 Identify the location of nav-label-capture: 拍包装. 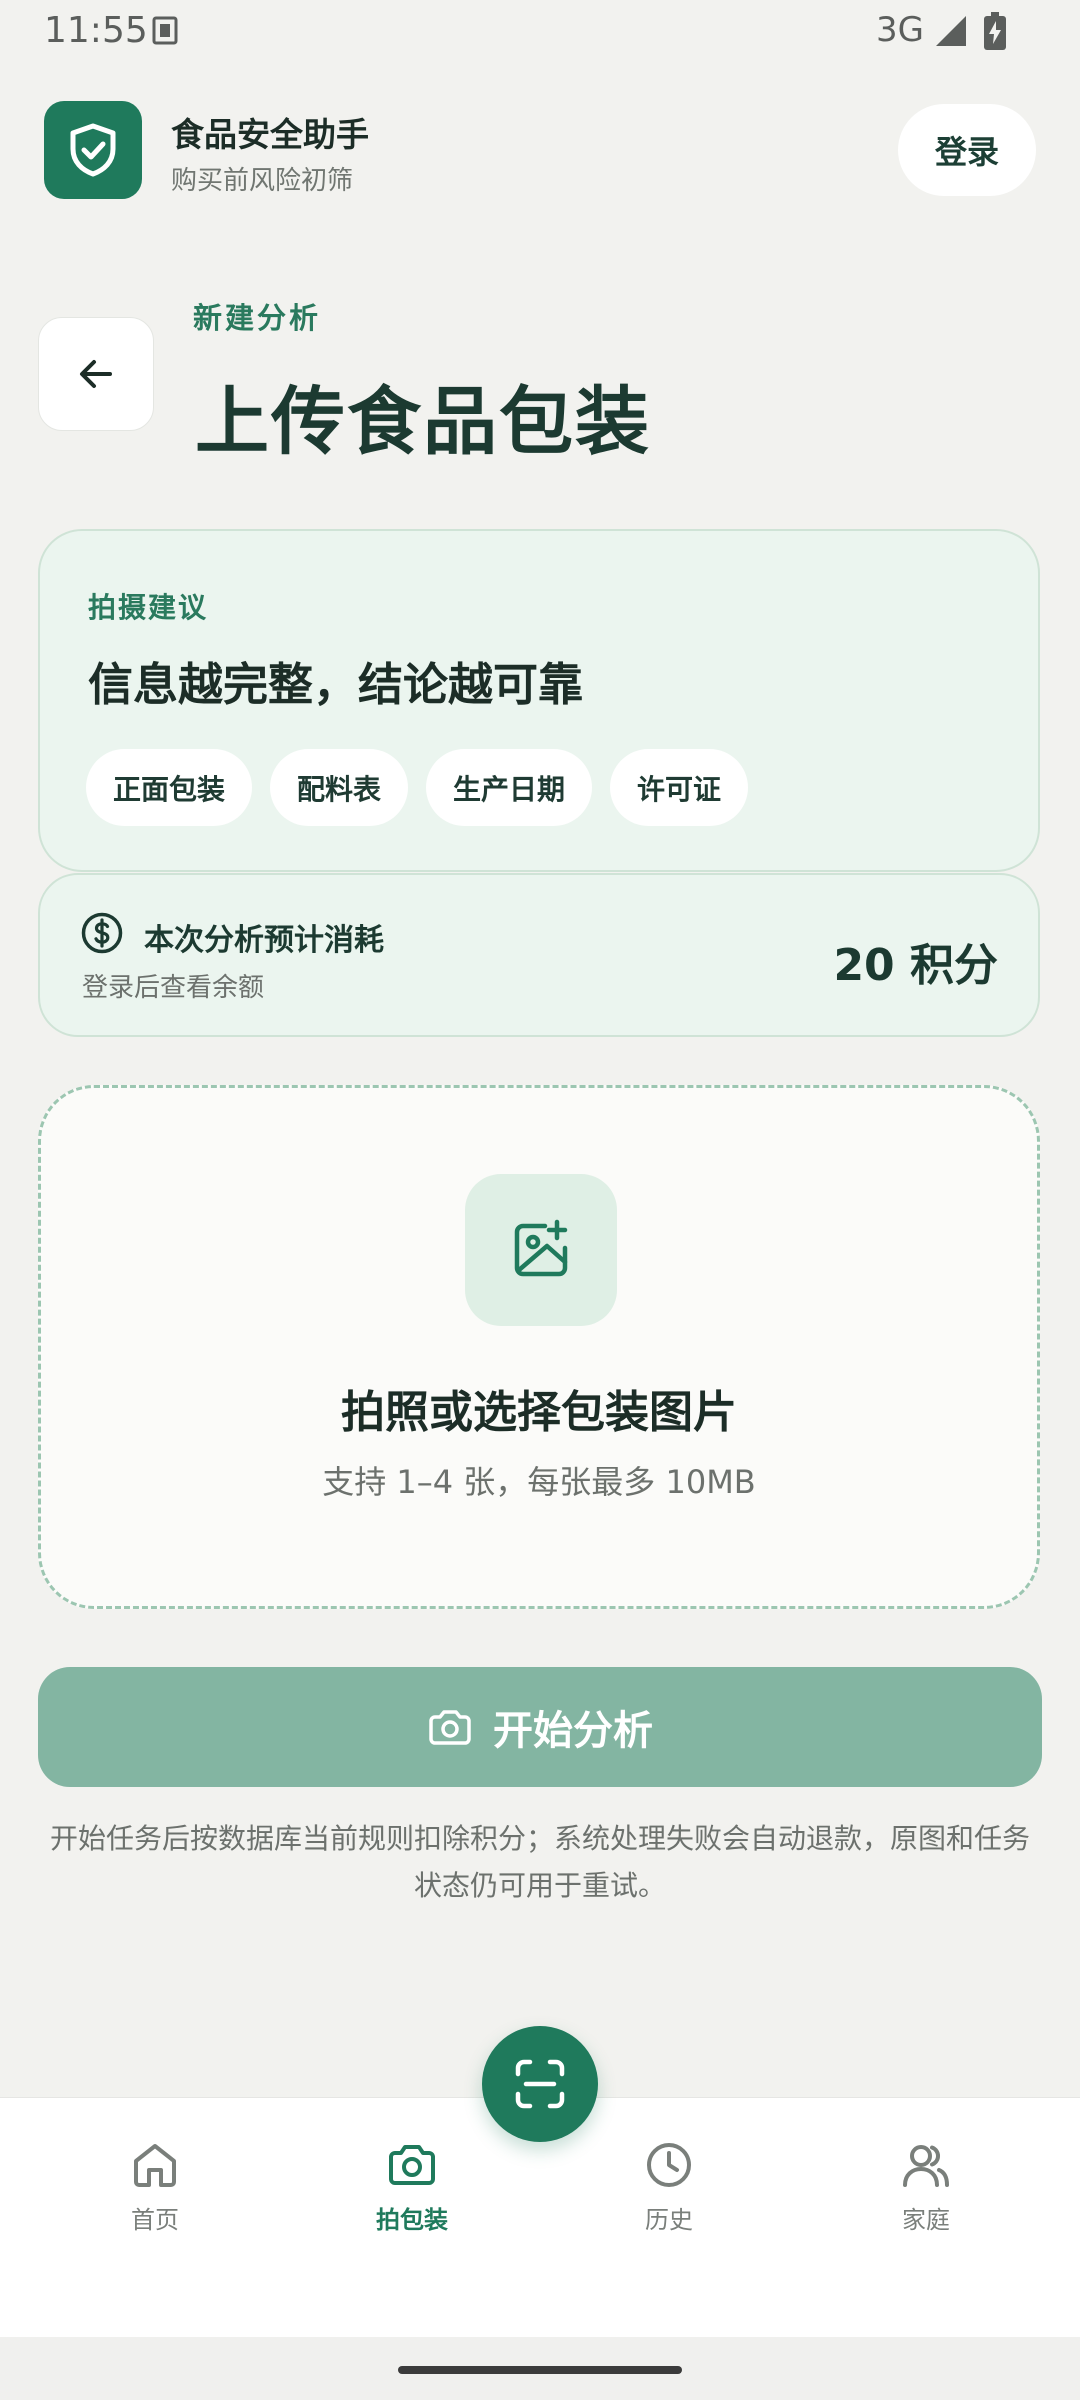
(412, 2220).